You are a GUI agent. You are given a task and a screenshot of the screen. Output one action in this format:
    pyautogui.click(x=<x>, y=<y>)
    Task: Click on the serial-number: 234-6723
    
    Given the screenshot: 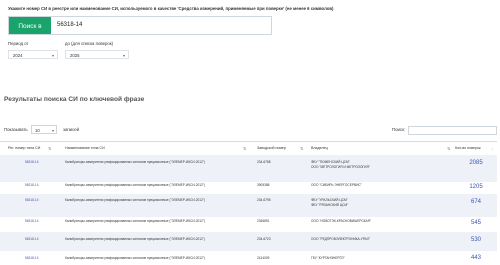 What is the action you would take?
    pyautogui.click(x=264, y=239)
    